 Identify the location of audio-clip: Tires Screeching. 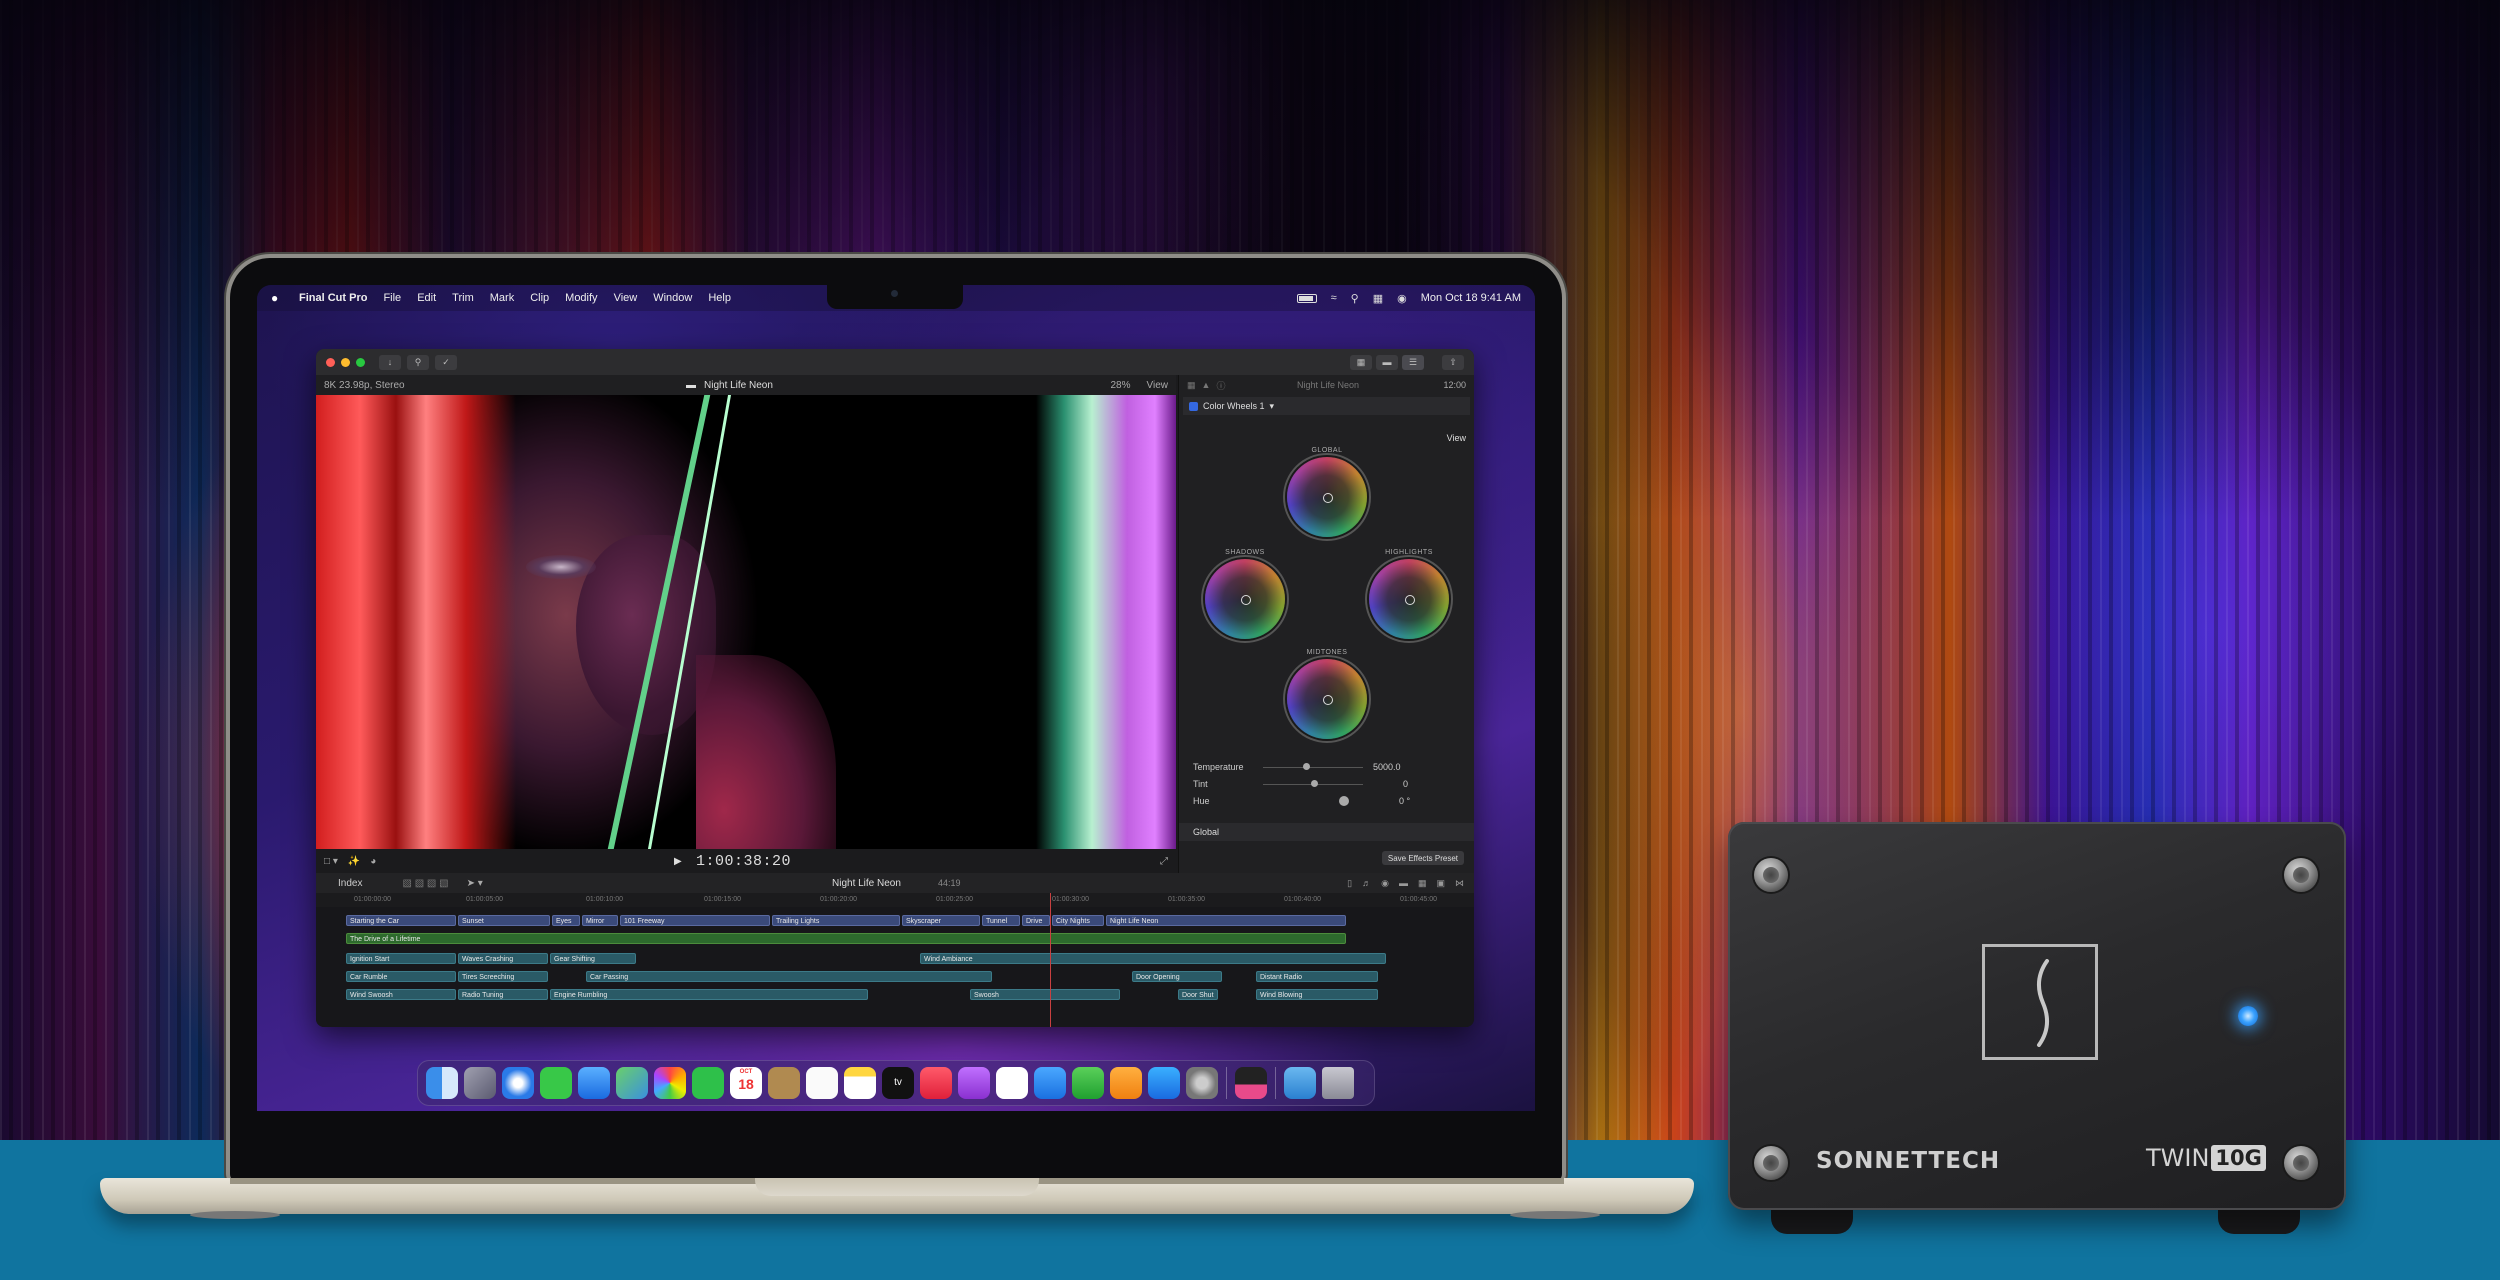
(503, 976).